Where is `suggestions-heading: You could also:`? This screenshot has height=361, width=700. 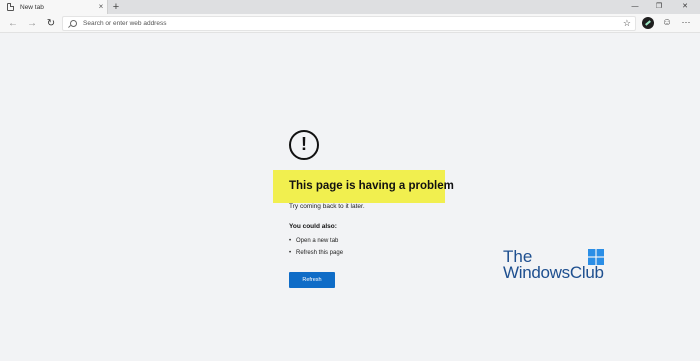
suggestions-heading: You could also: is located at coordinates (313, 226).